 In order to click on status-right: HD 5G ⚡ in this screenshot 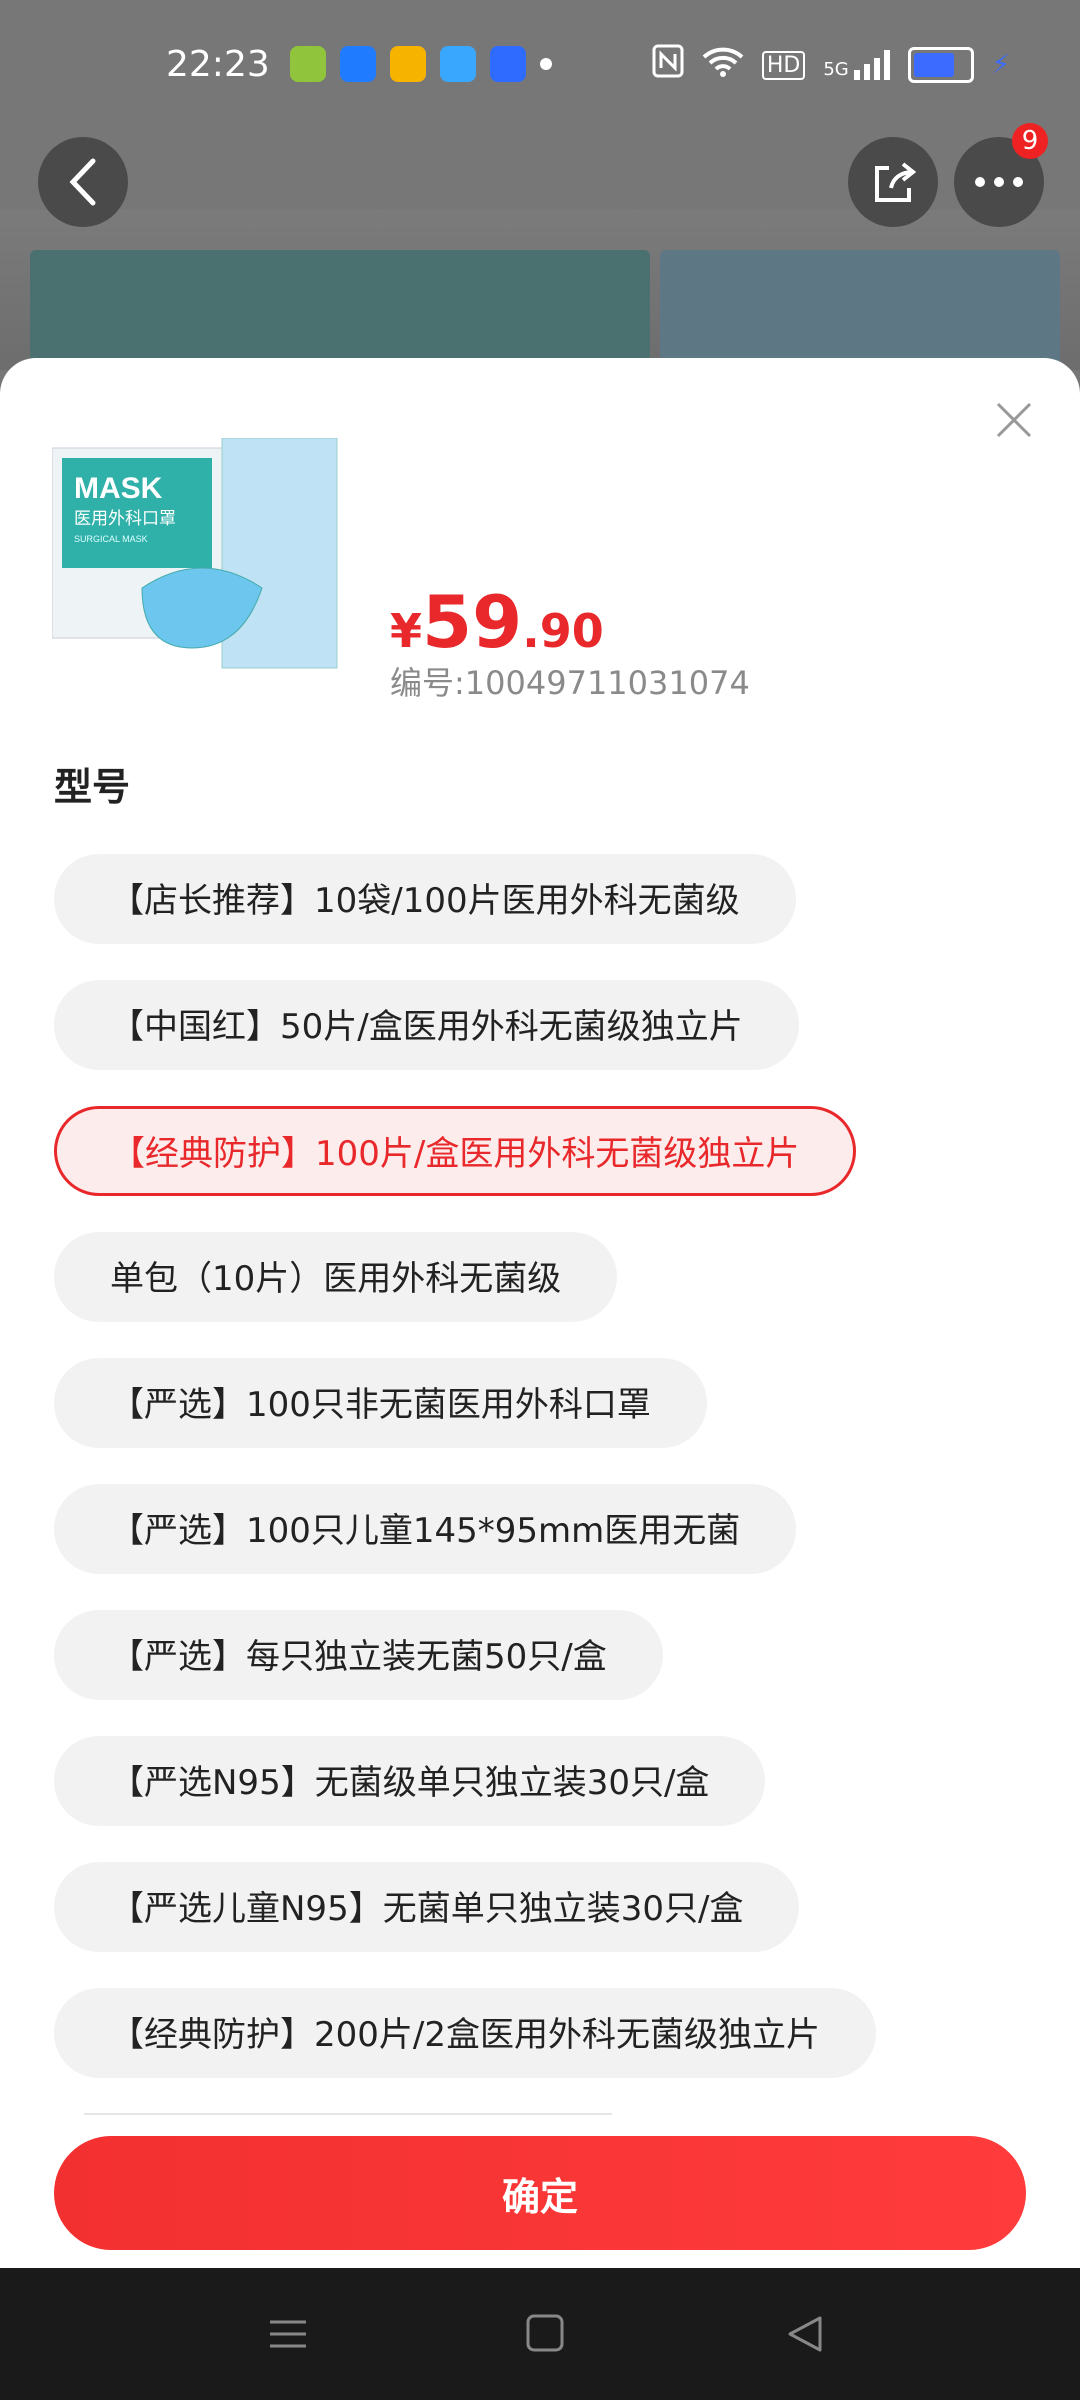, I will do `click(831, 65)`.